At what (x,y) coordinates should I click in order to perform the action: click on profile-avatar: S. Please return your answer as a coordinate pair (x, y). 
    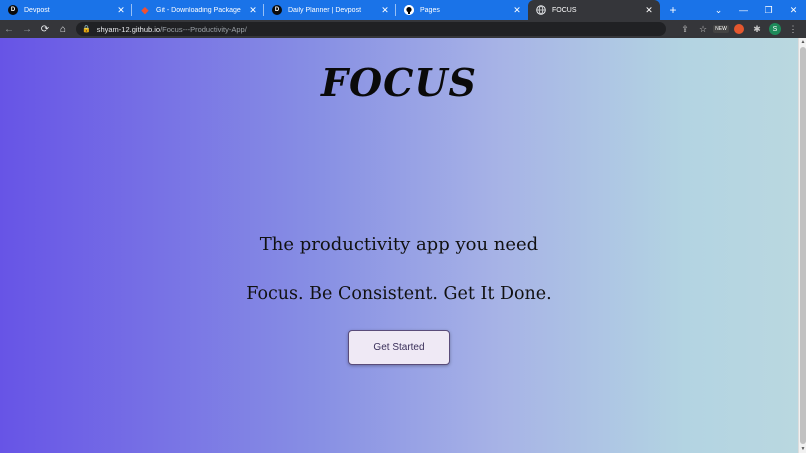
    Looking at the image, I should click on (775, 29).